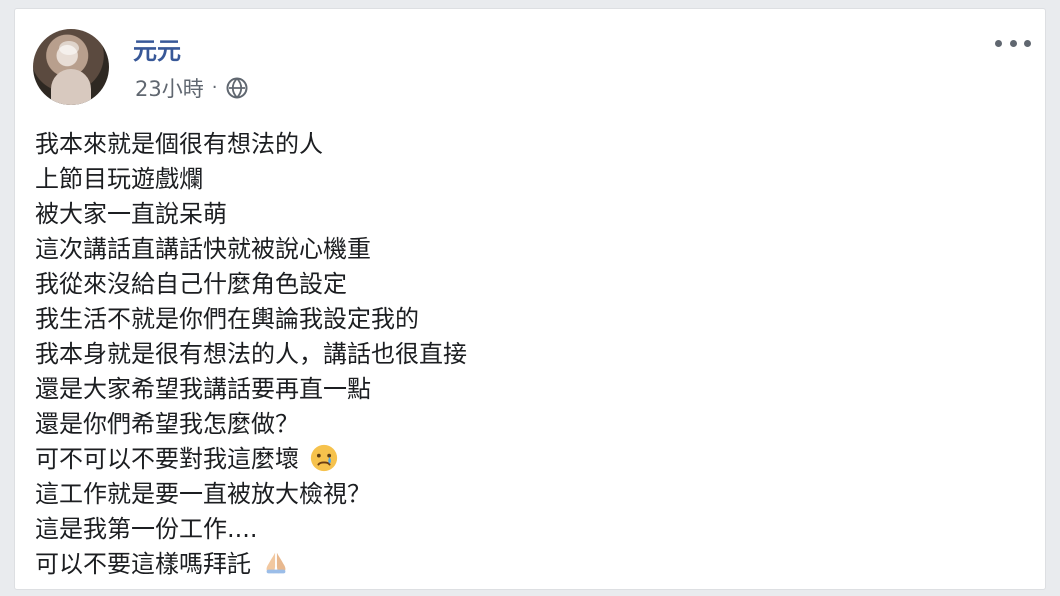  What do you see at coordinates (71, 67) in the screenshot?
I see `author-avatar` at bounding box center [71, 67].